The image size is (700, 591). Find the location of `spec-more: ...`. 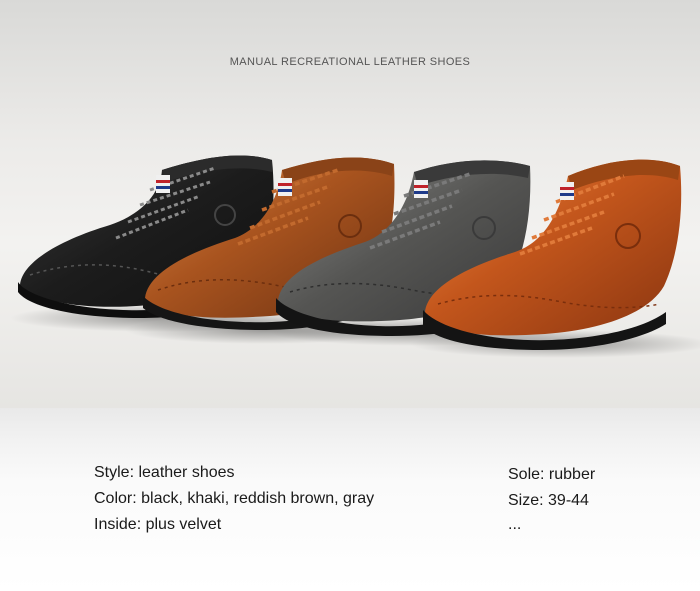

spec-more: ... is located at coordinates (515, 524).